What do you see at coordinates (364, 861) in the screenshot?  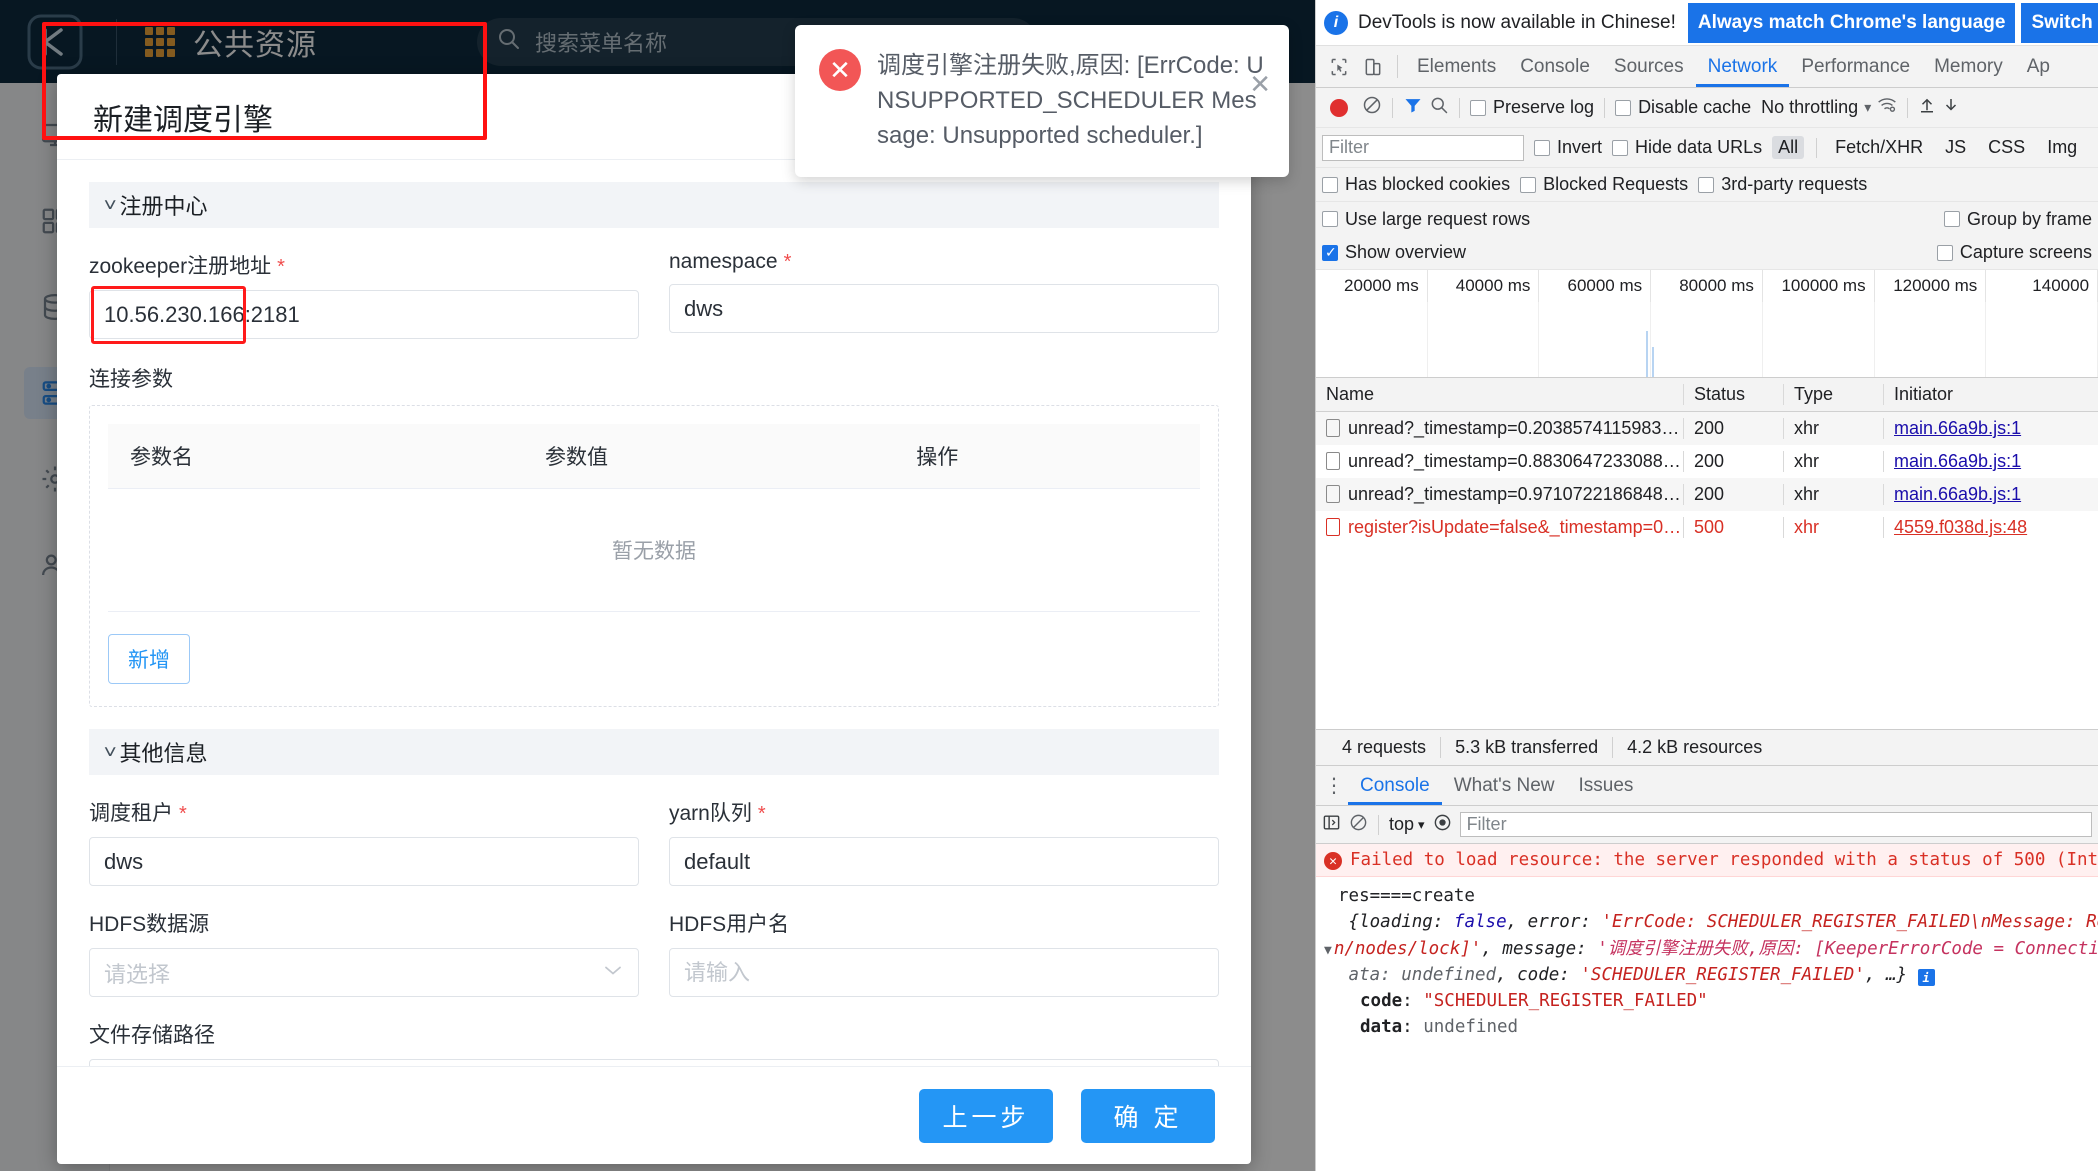 I see `tenant-input` at bounding box center [364, 861].